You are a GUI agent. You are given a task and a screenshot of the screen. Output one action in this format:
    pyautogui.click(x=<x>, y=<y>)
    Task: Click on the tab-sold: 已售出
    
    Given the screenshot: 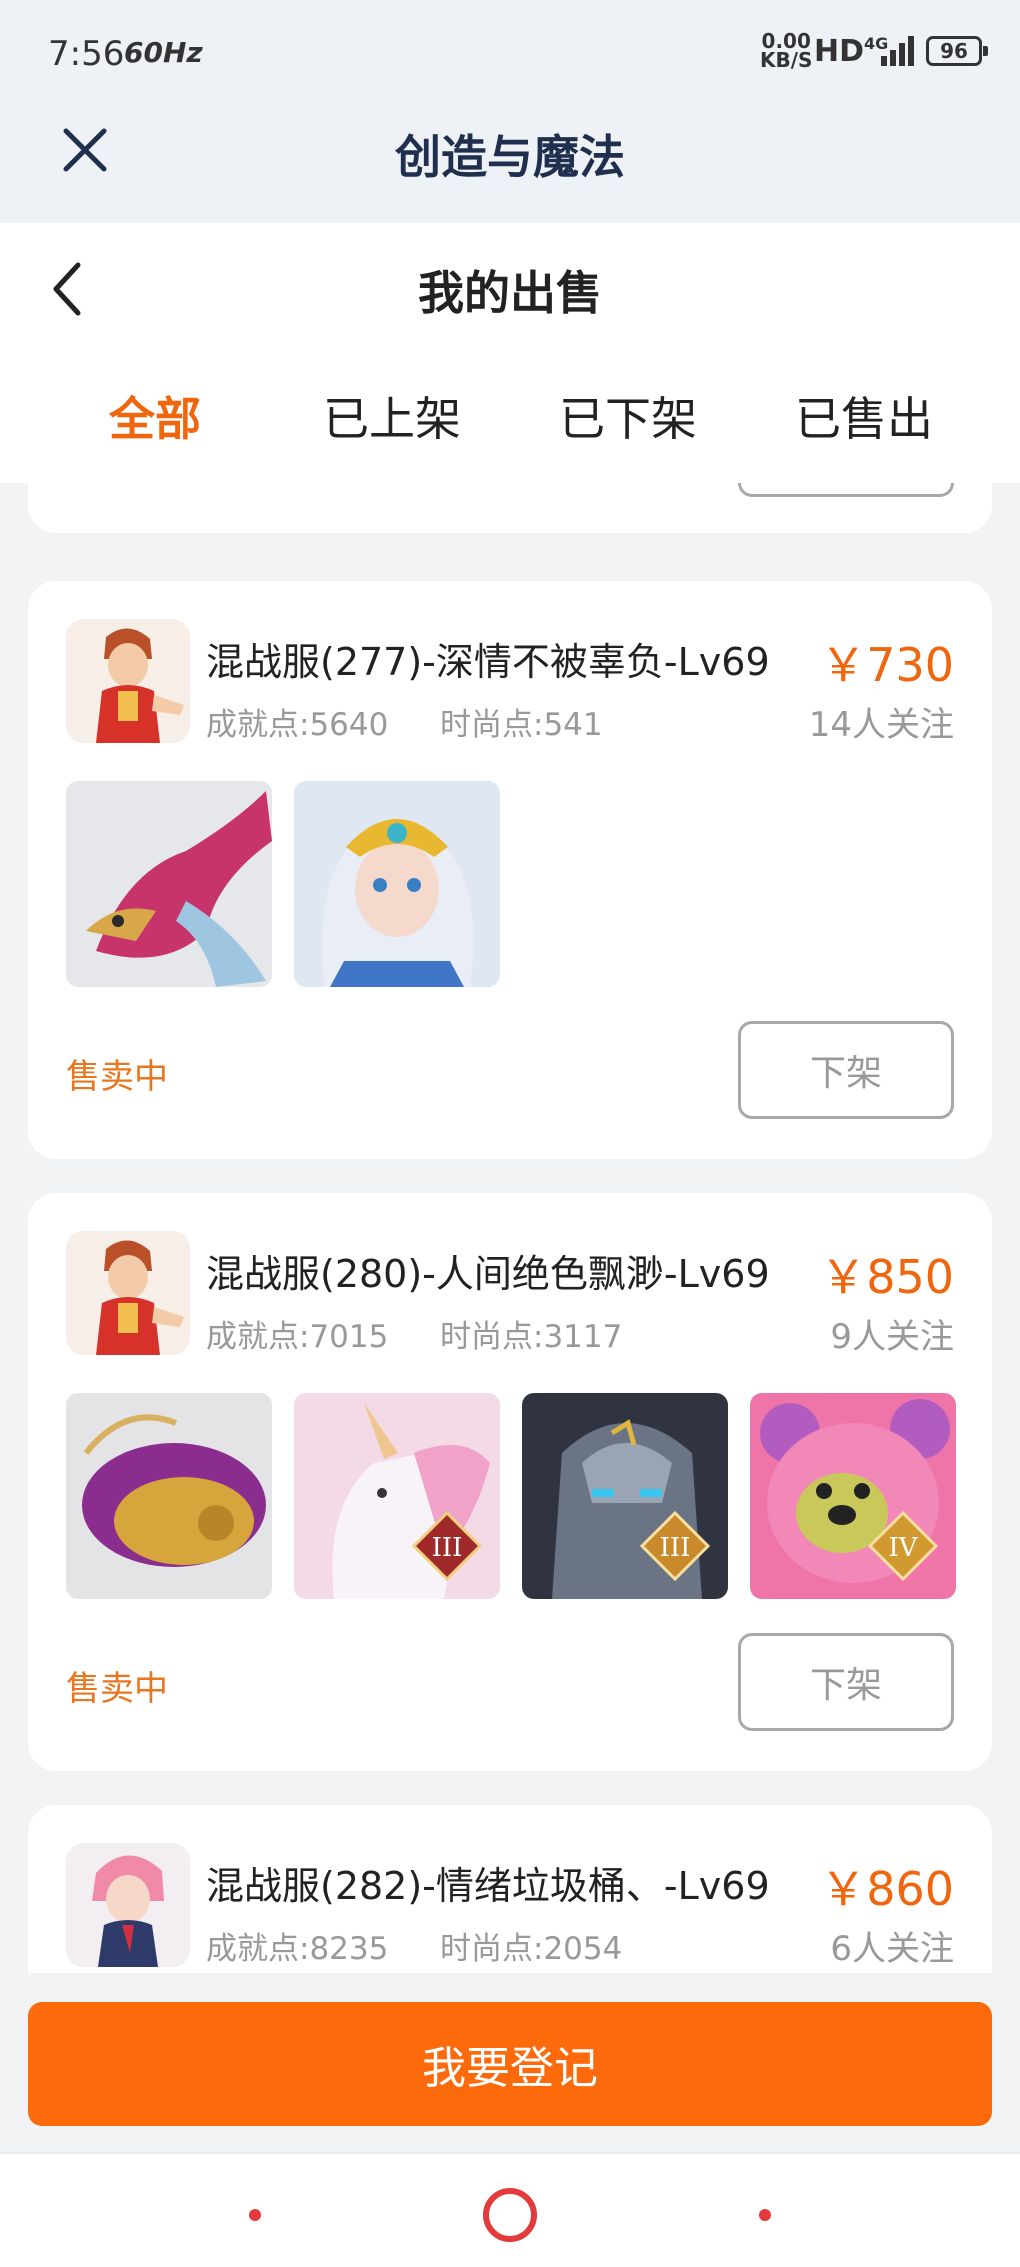 What is the action you would take?
    pyautogui.click(x=864, y=416)
    